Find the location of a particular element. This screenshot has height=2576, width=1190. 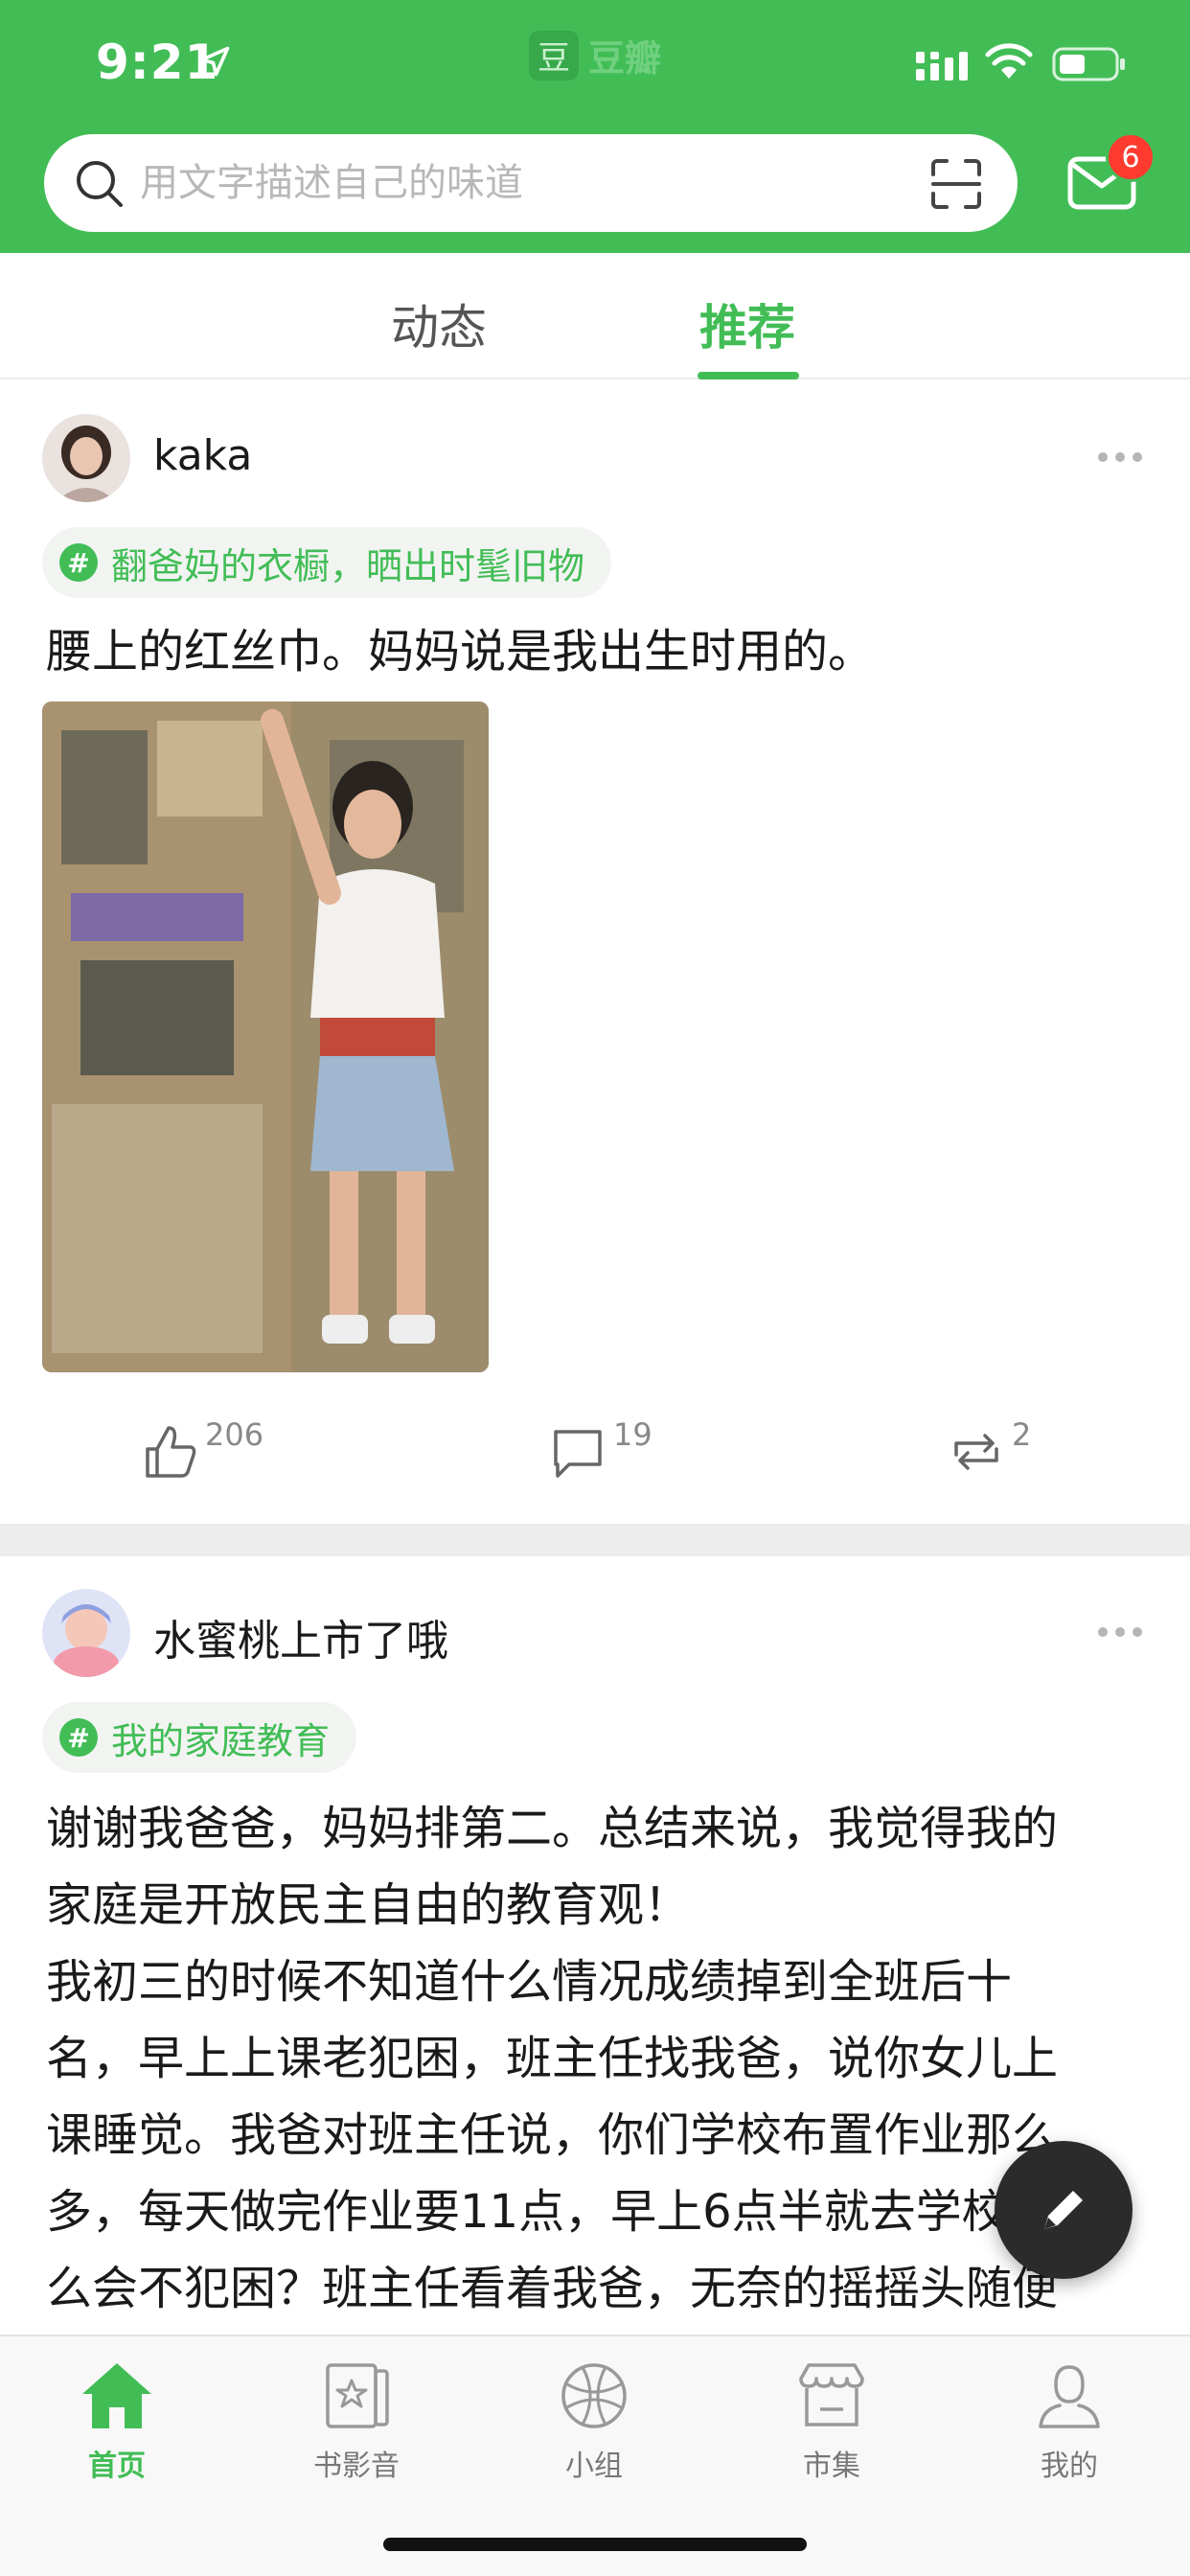

comment-button: 19 is located at coordinates (600, 1449).